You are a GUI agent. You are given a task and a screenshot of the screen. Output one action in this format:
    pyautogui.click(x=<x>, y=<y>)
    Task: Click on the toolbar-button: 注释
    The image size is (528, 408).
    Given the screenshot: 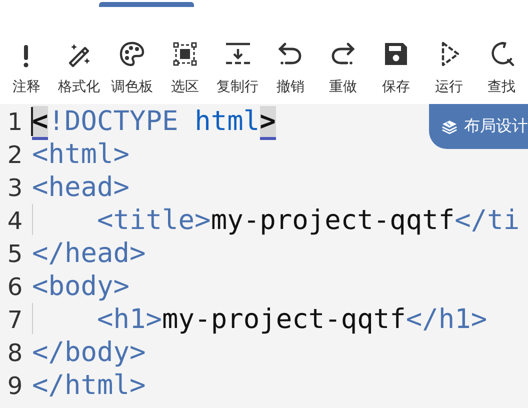 What is the action you would take?
    pyautogui.click(x=26, y=56)
    